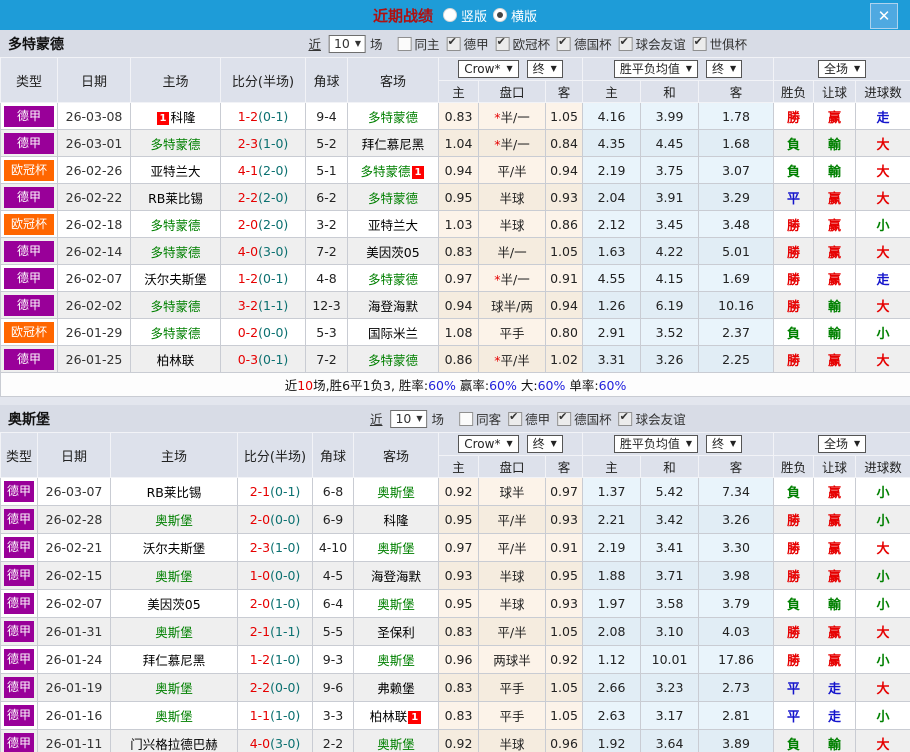 The image size is (910, 752). Describe the element at coordinates (285, 631) in the screenshot. I see `half-score: (1-1)` at that location.